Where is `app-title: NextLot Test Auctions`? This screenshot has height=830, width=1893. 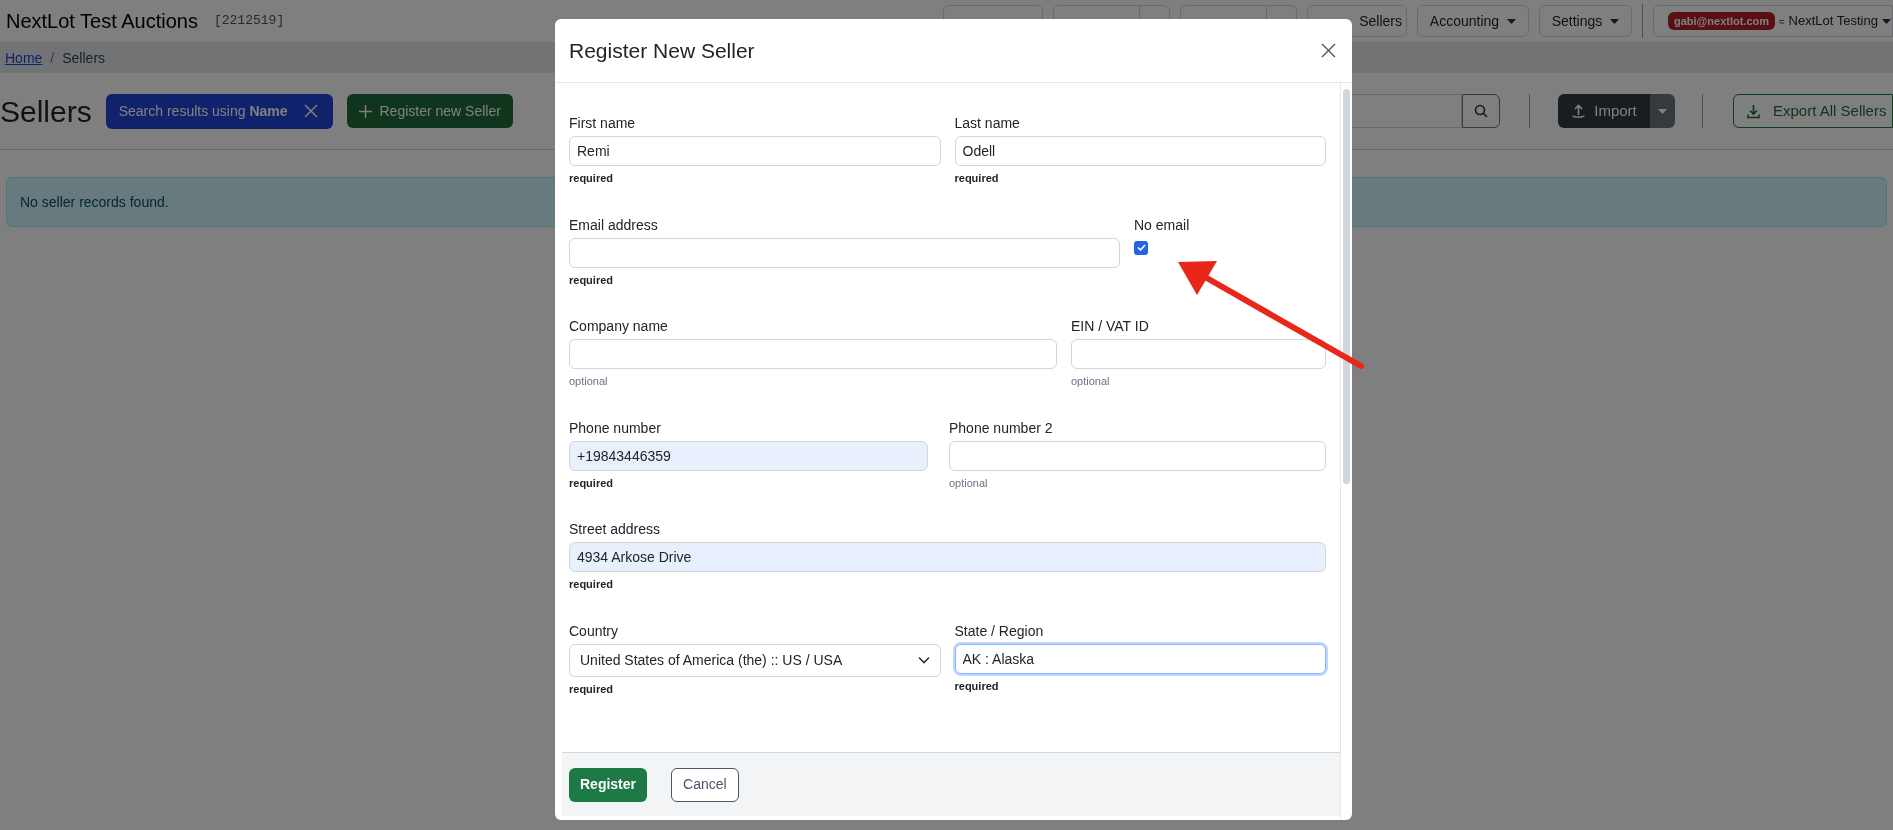 app-title: NextLot Test Auctions is located at coordinates (102, 21).